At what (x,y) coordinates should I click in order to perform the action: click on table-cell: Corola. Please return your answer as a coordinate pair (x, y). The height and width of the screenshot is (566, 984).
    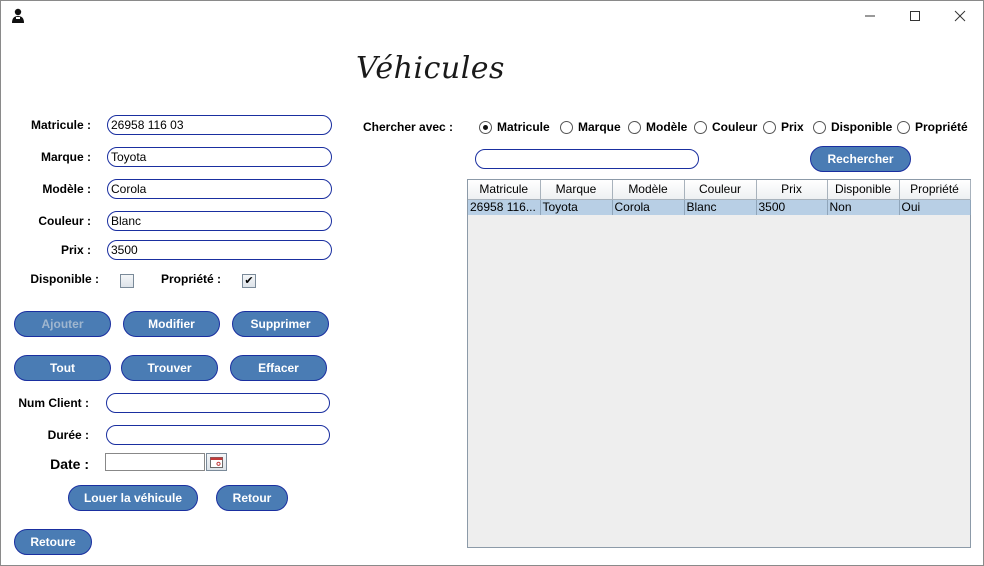
    Looking at the image, I should click on (648, 207).